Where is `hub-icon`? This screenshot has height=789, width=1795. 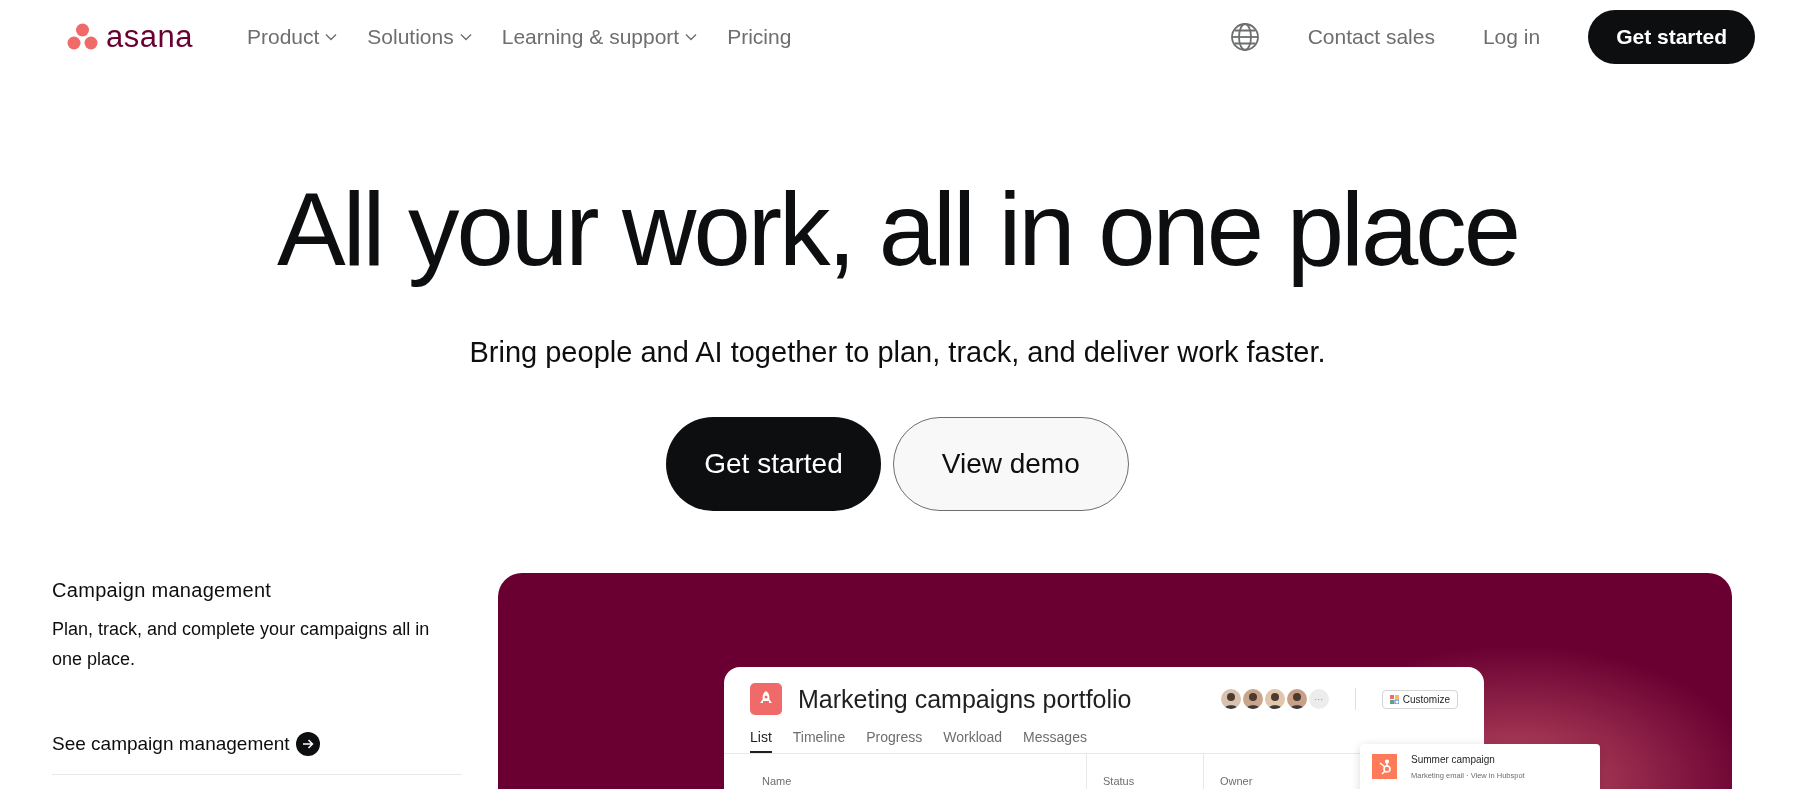 hub-icon is located at coordinates (1384, 767).